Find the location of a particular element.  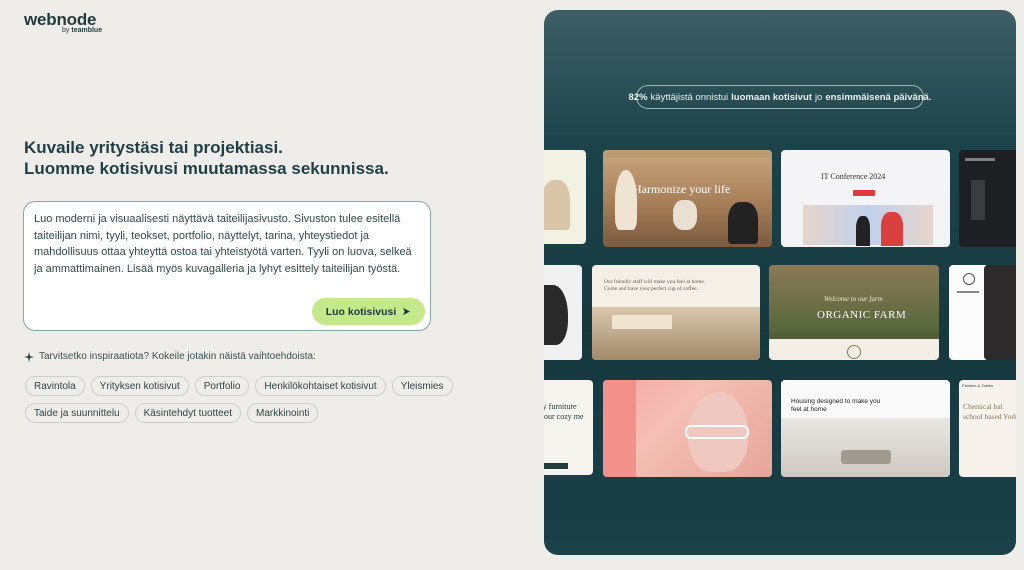

sparkle-icon is located at coordinates (29, 356).